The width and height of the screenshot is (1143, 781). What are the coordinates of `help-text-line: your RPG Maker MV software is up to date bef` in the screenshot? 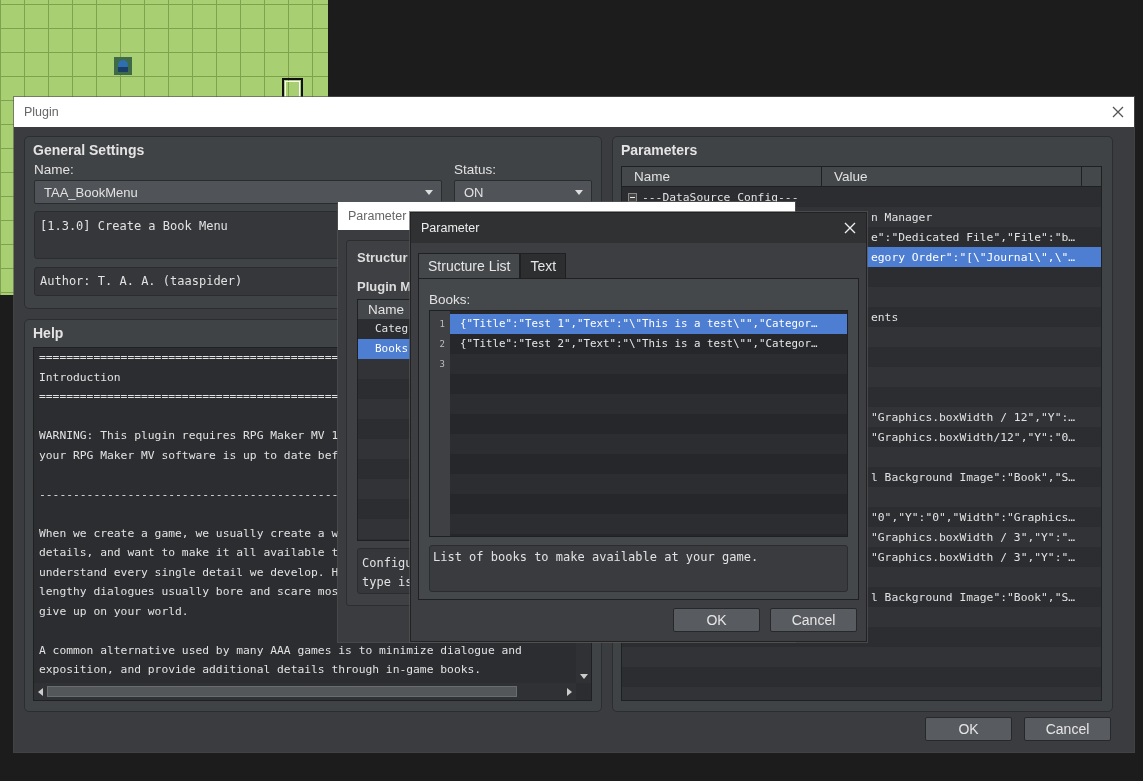 It's located at (189, 455).